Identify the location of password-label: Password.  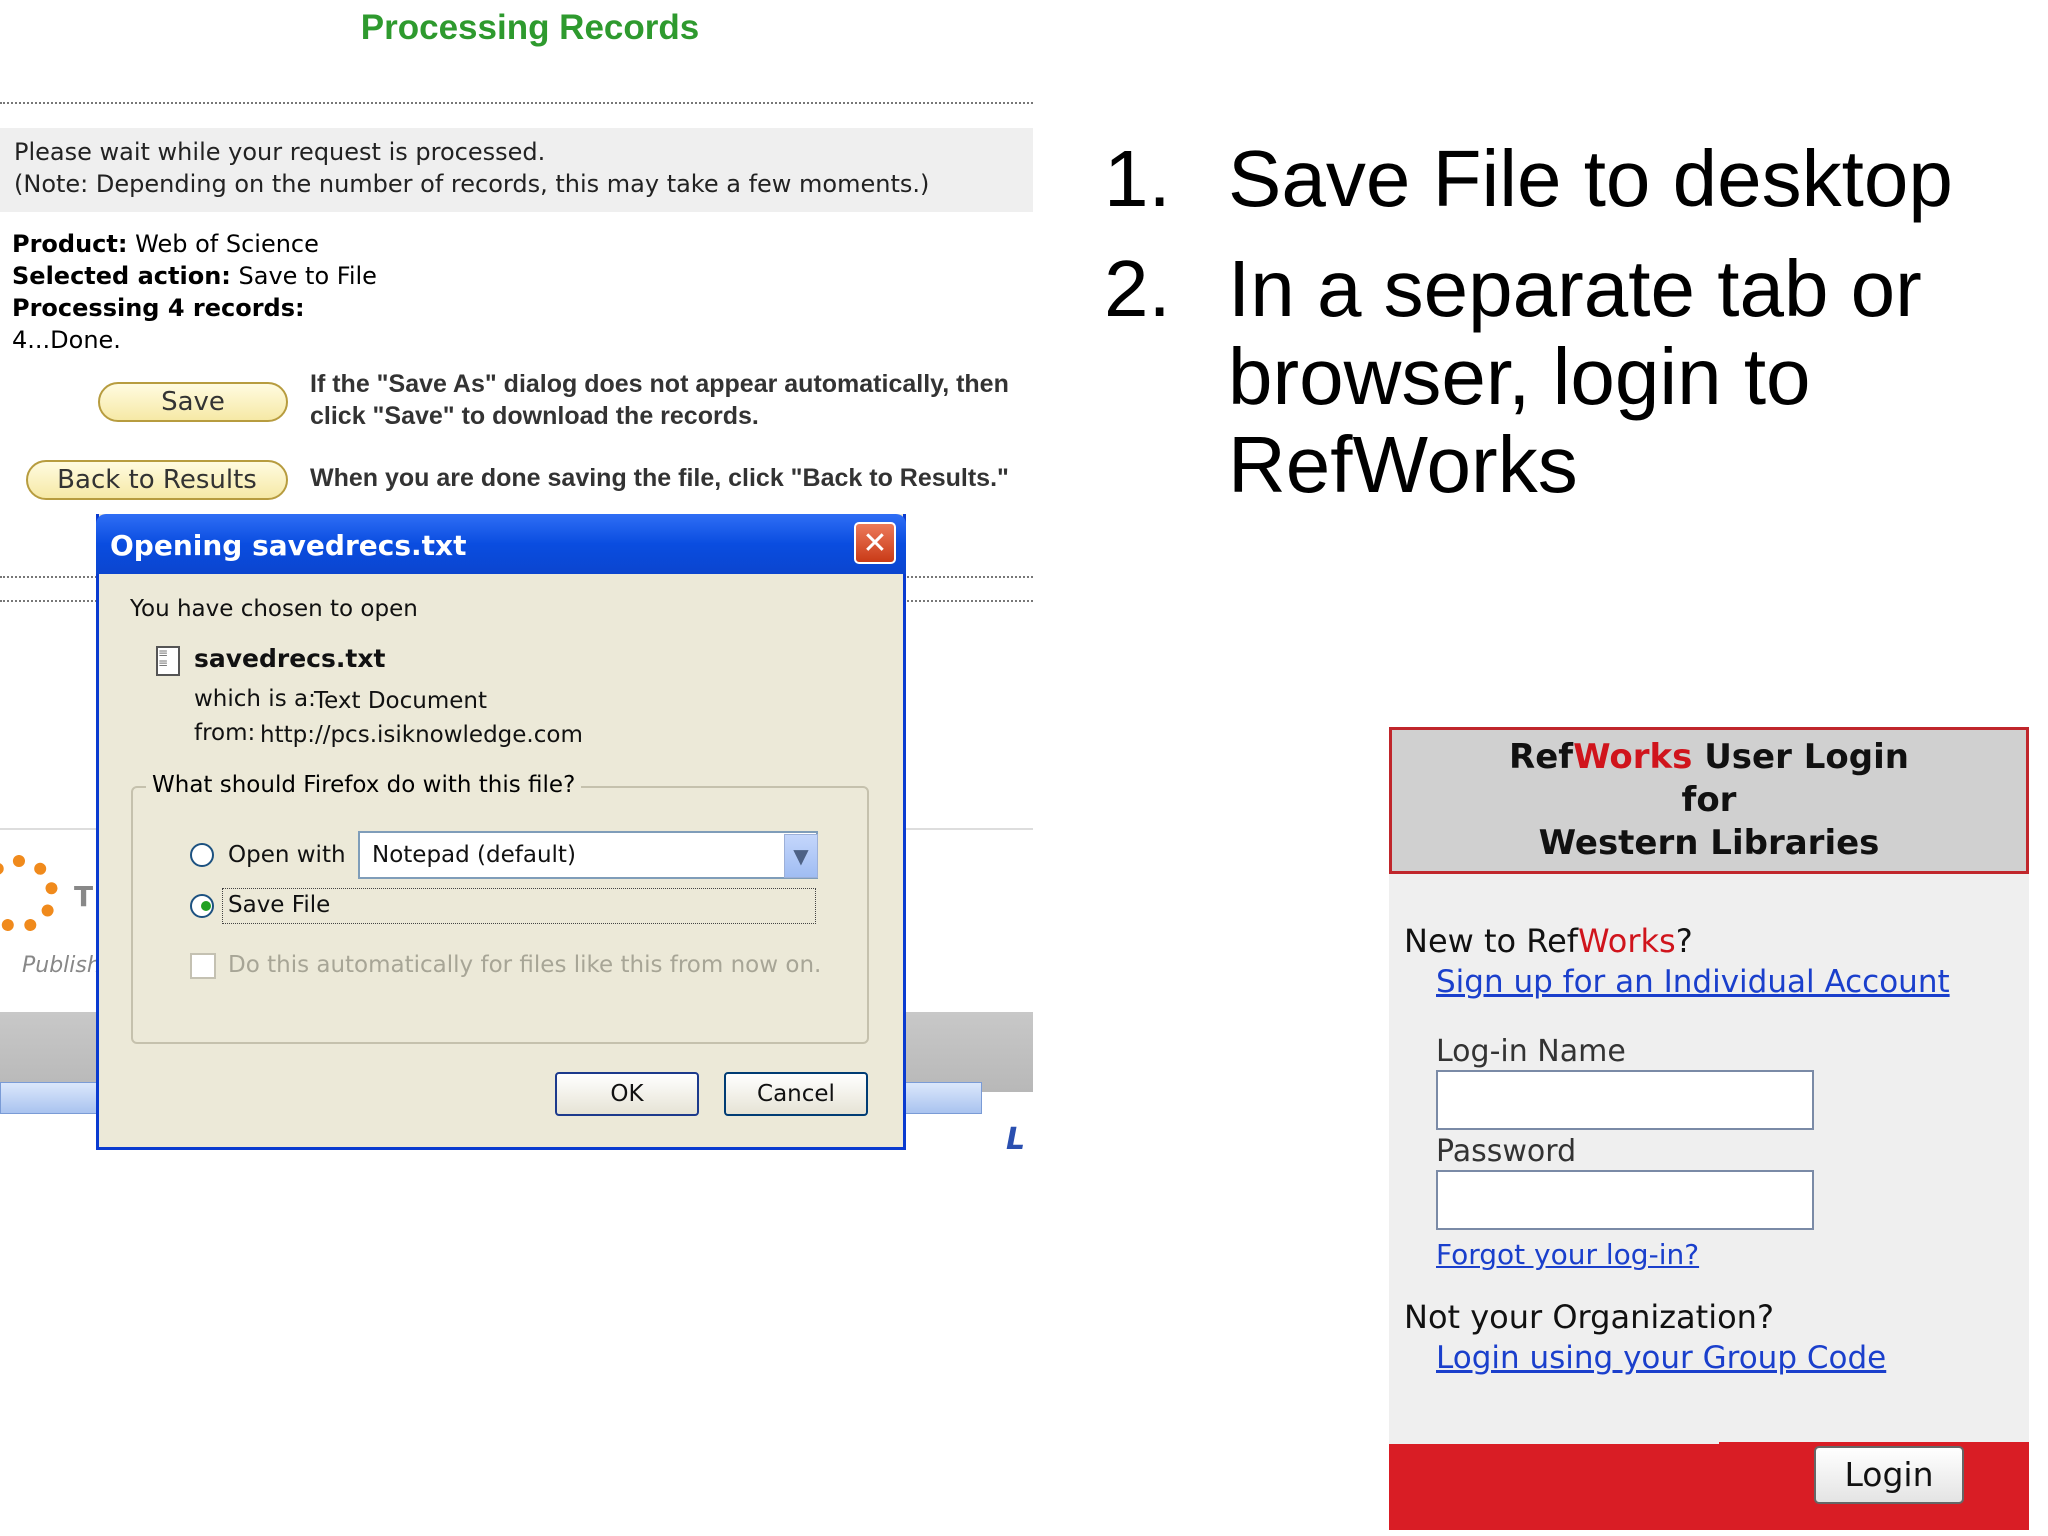
(1506, 1151).